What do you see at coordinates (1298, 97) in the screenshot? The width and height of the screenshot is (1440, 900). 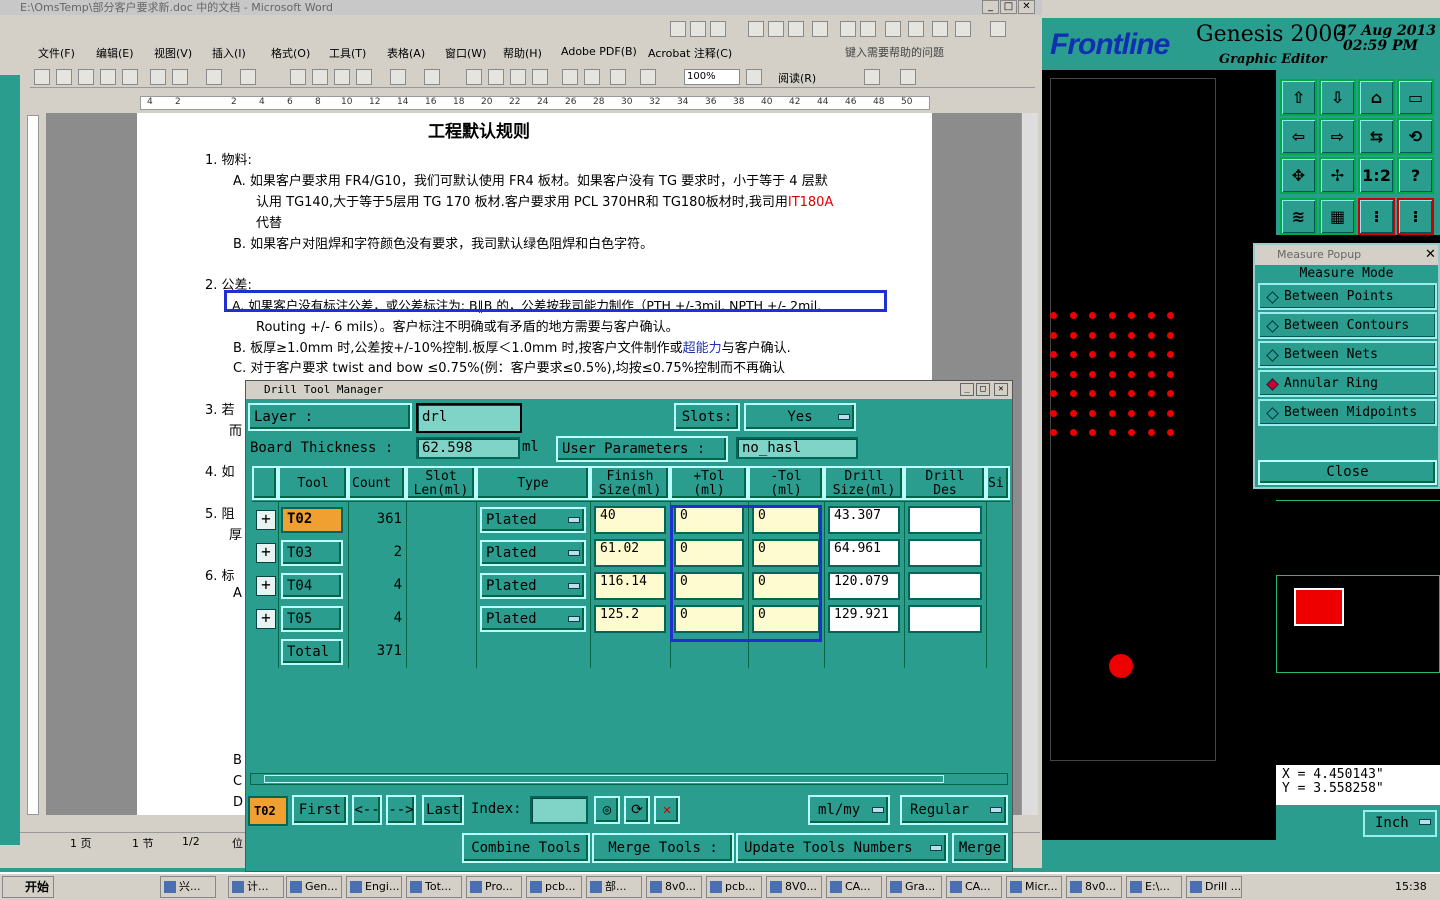 I see `zoom-home-icon: ⇧` at bounding box center [1298, 97].